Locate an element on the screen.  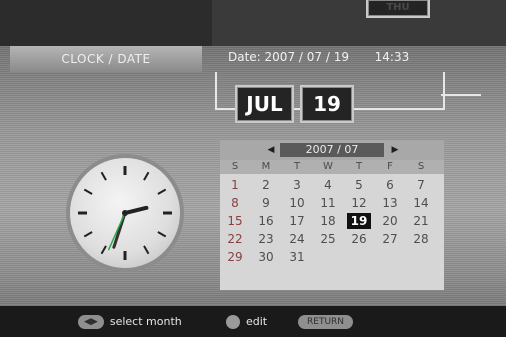
top-band is located at coordinates (359, 23).